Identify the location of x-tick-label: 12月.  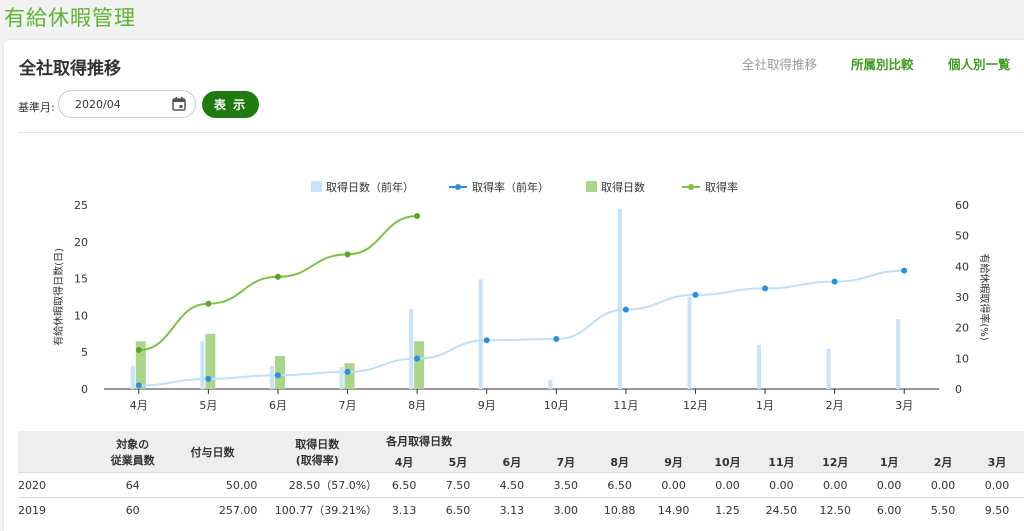
(695, 405).